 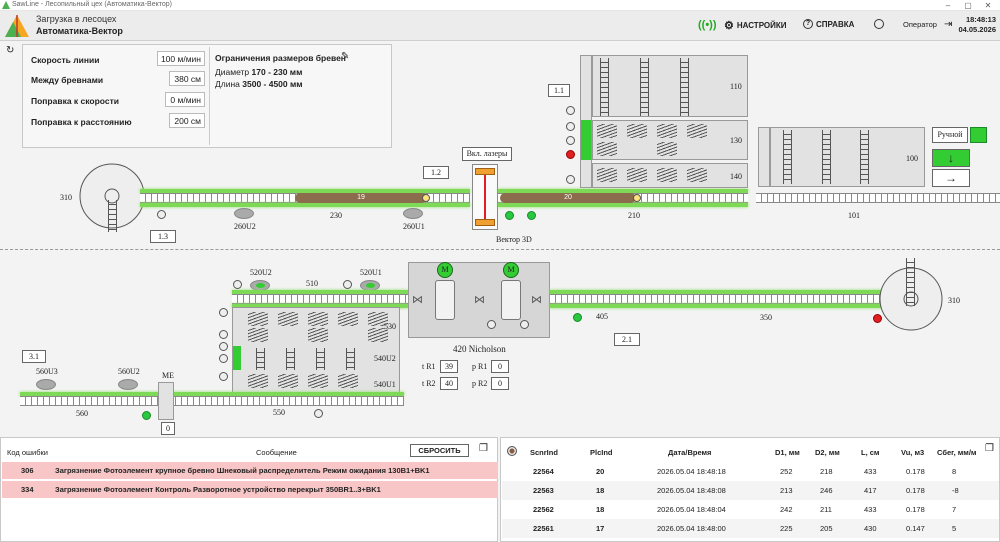 I want to click on col-scnrind: ScnrInd, so click(x=544, y=452).